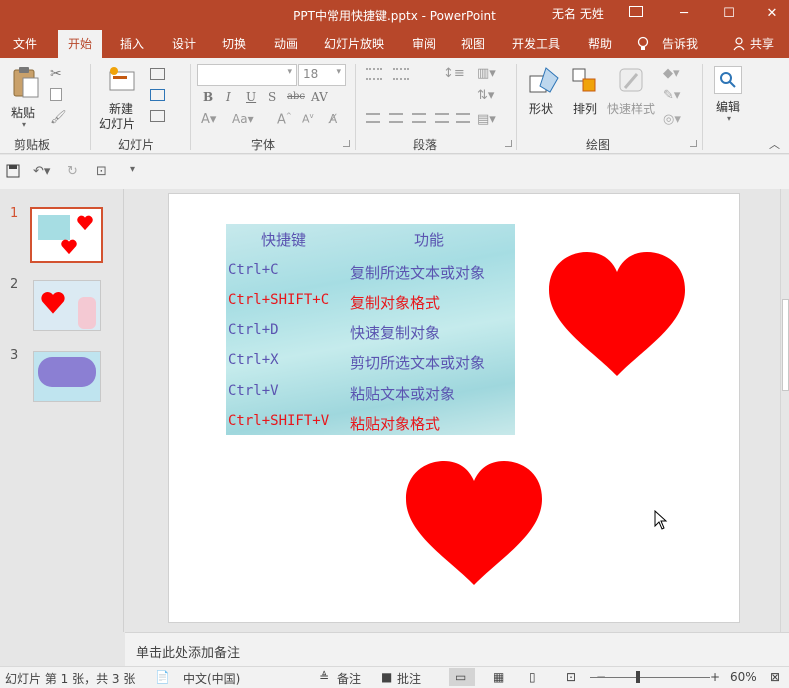 This screenshot has width=789, height=688. Describe the element at coordinates (643, 44) in the screenshot. I see `lightbulb-icon` at that location.